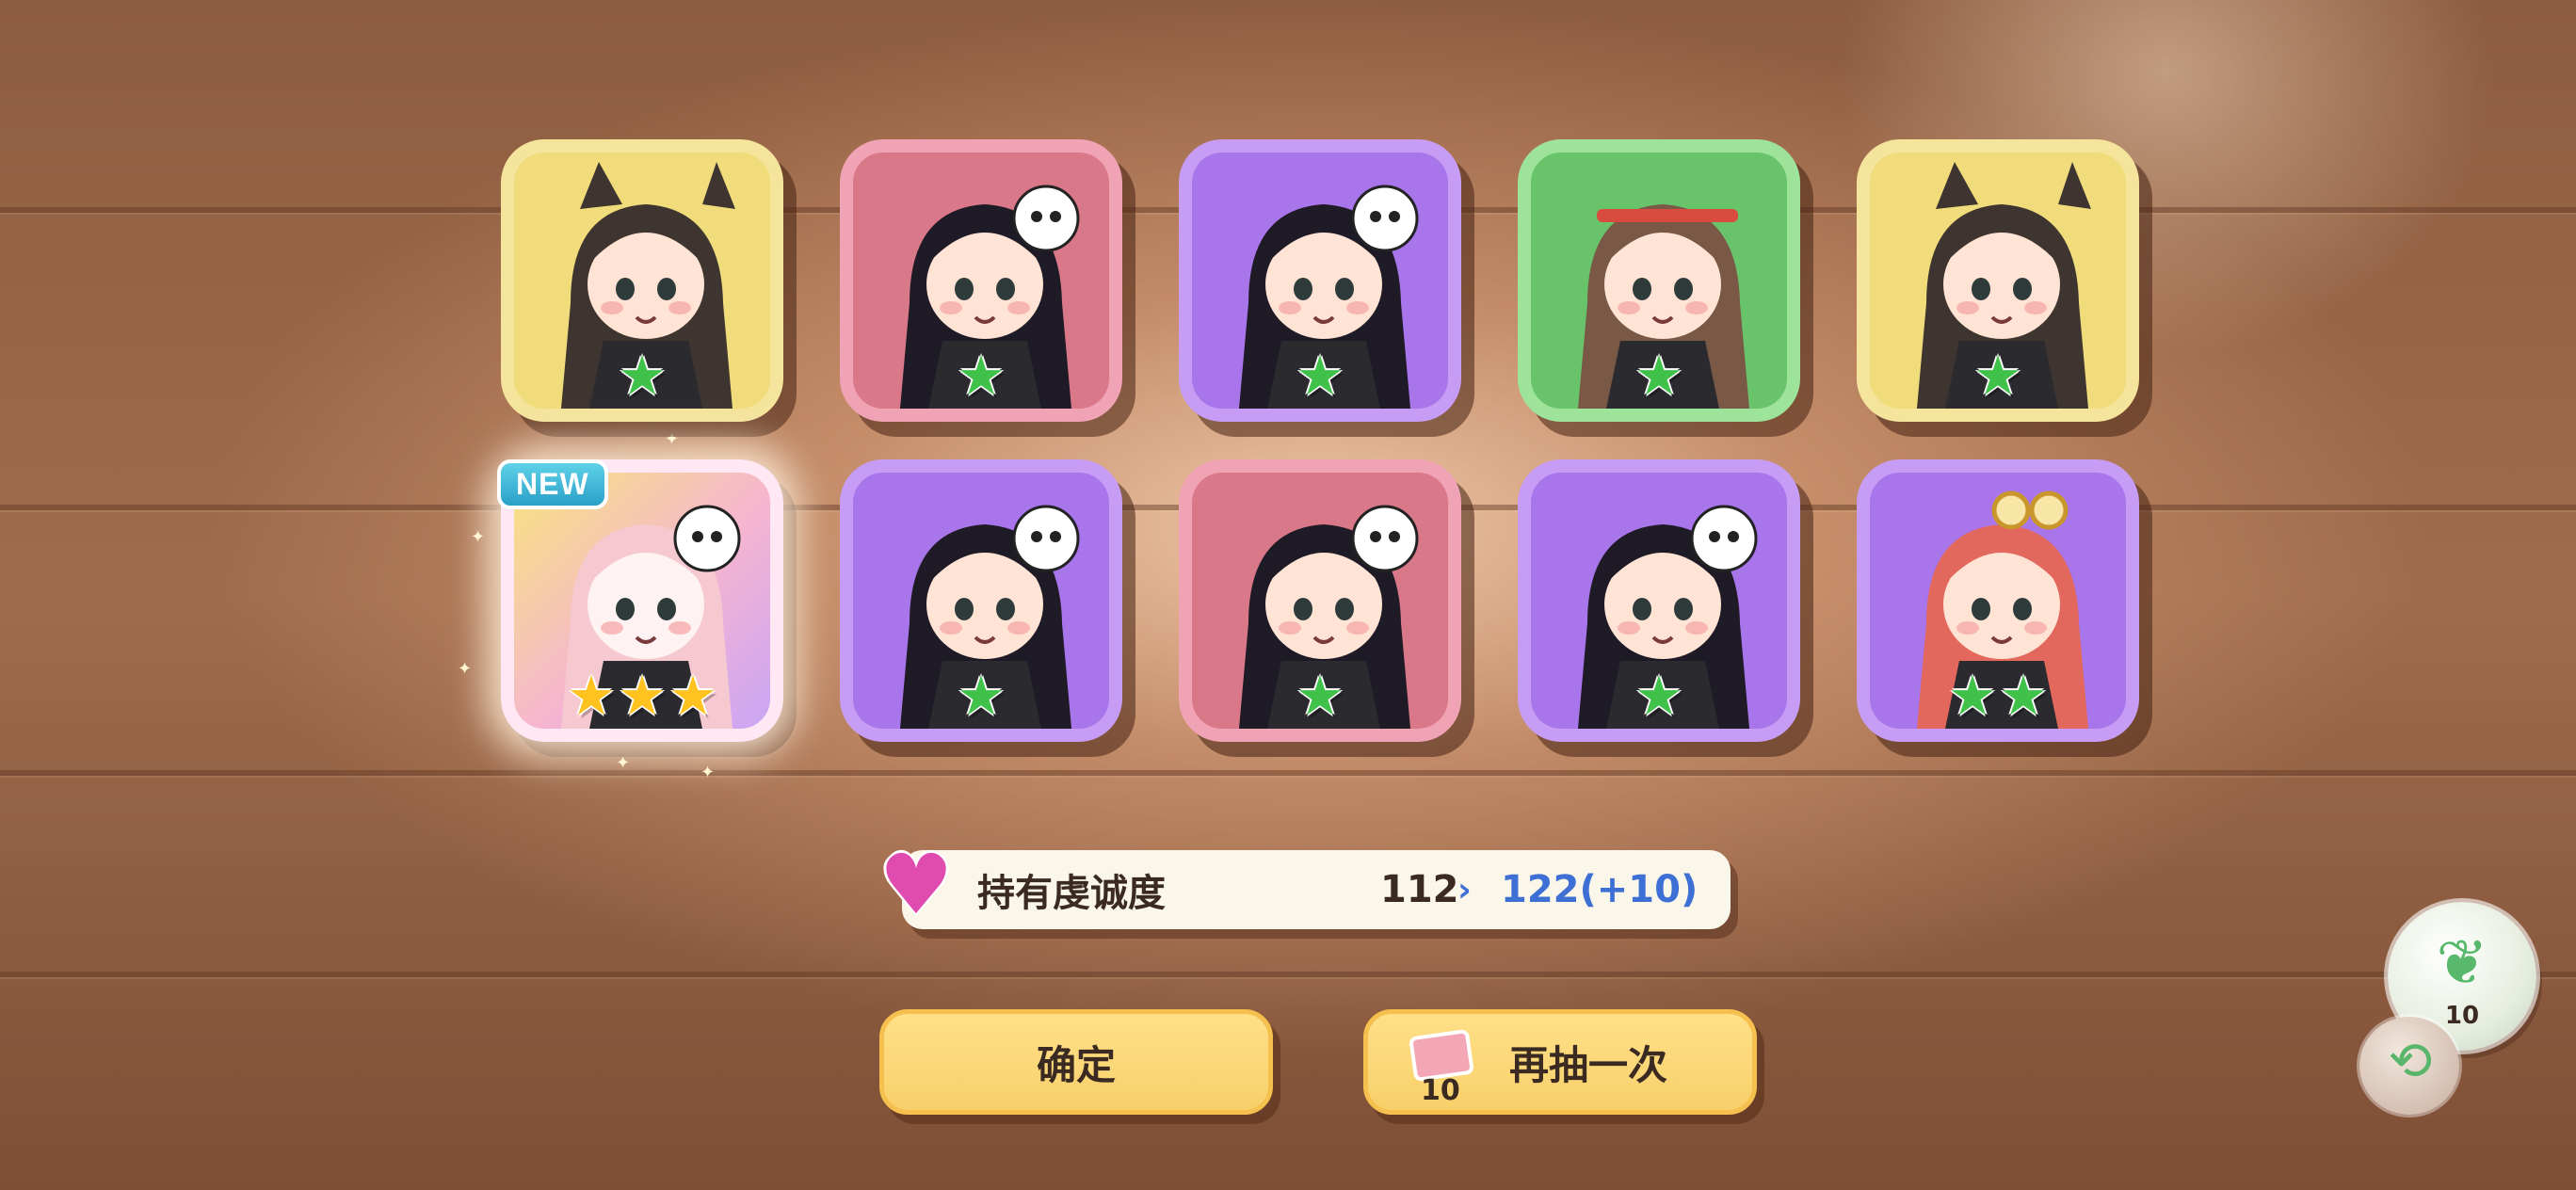 Image resolution: width=2576 pixels, height=1190 pixels. Describe the element at coordinates (1600, 890) in the screenshot. I see `loyalty-new-value: 122(+10)` at that location.